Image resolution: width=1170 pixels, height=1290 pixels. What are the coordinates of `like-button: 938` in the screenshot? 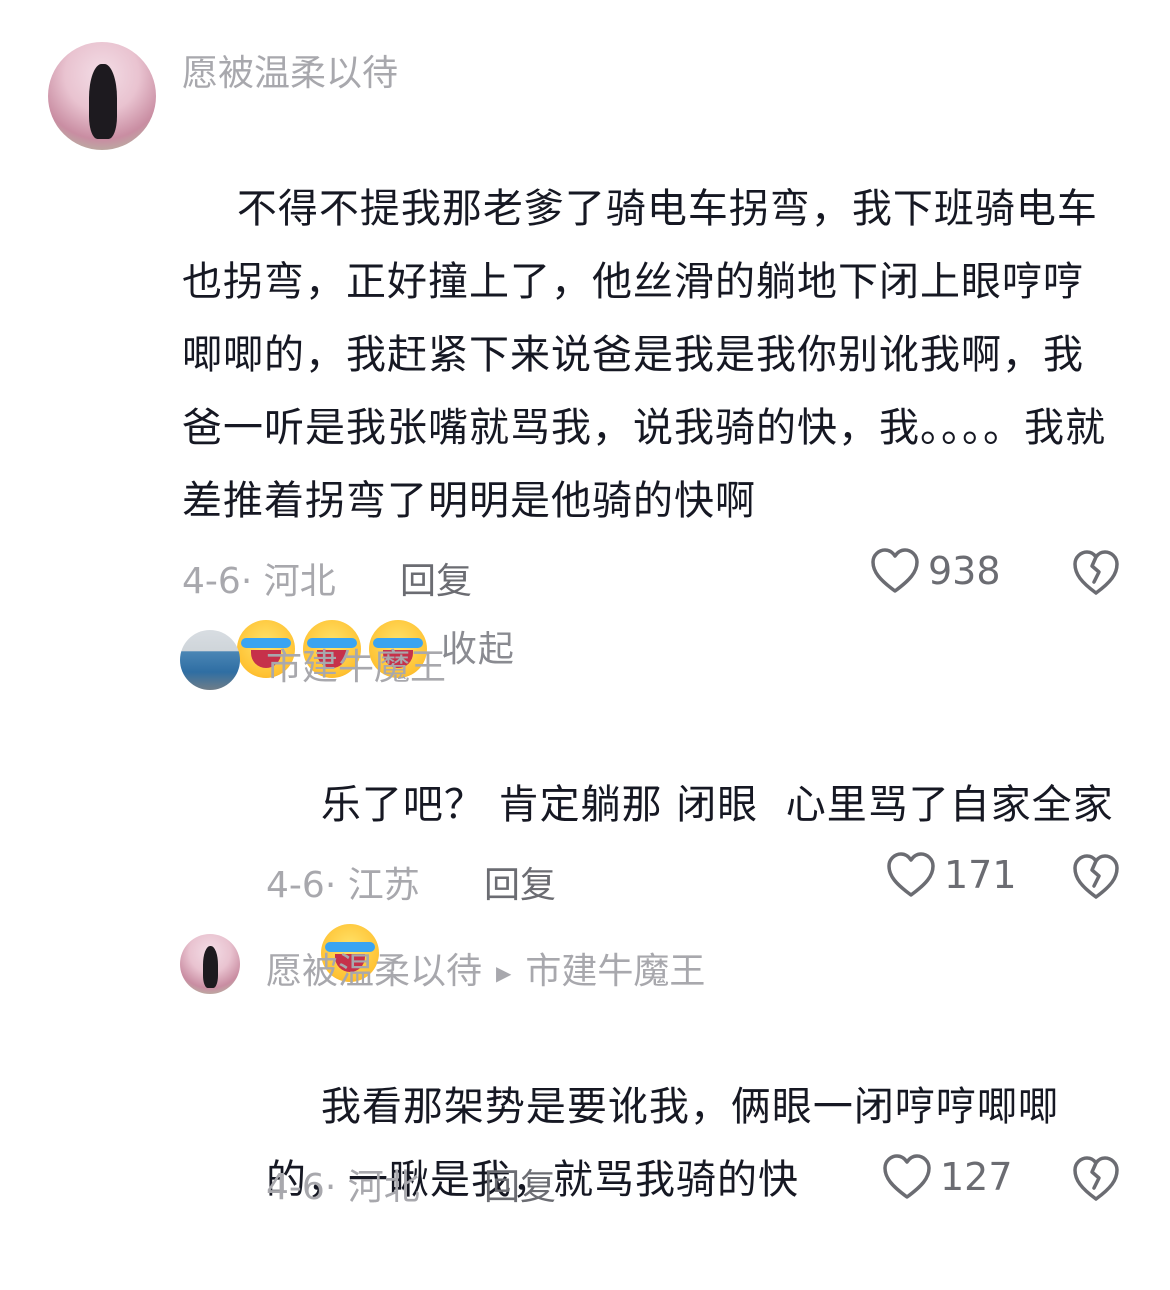 It's located at (935, 571).